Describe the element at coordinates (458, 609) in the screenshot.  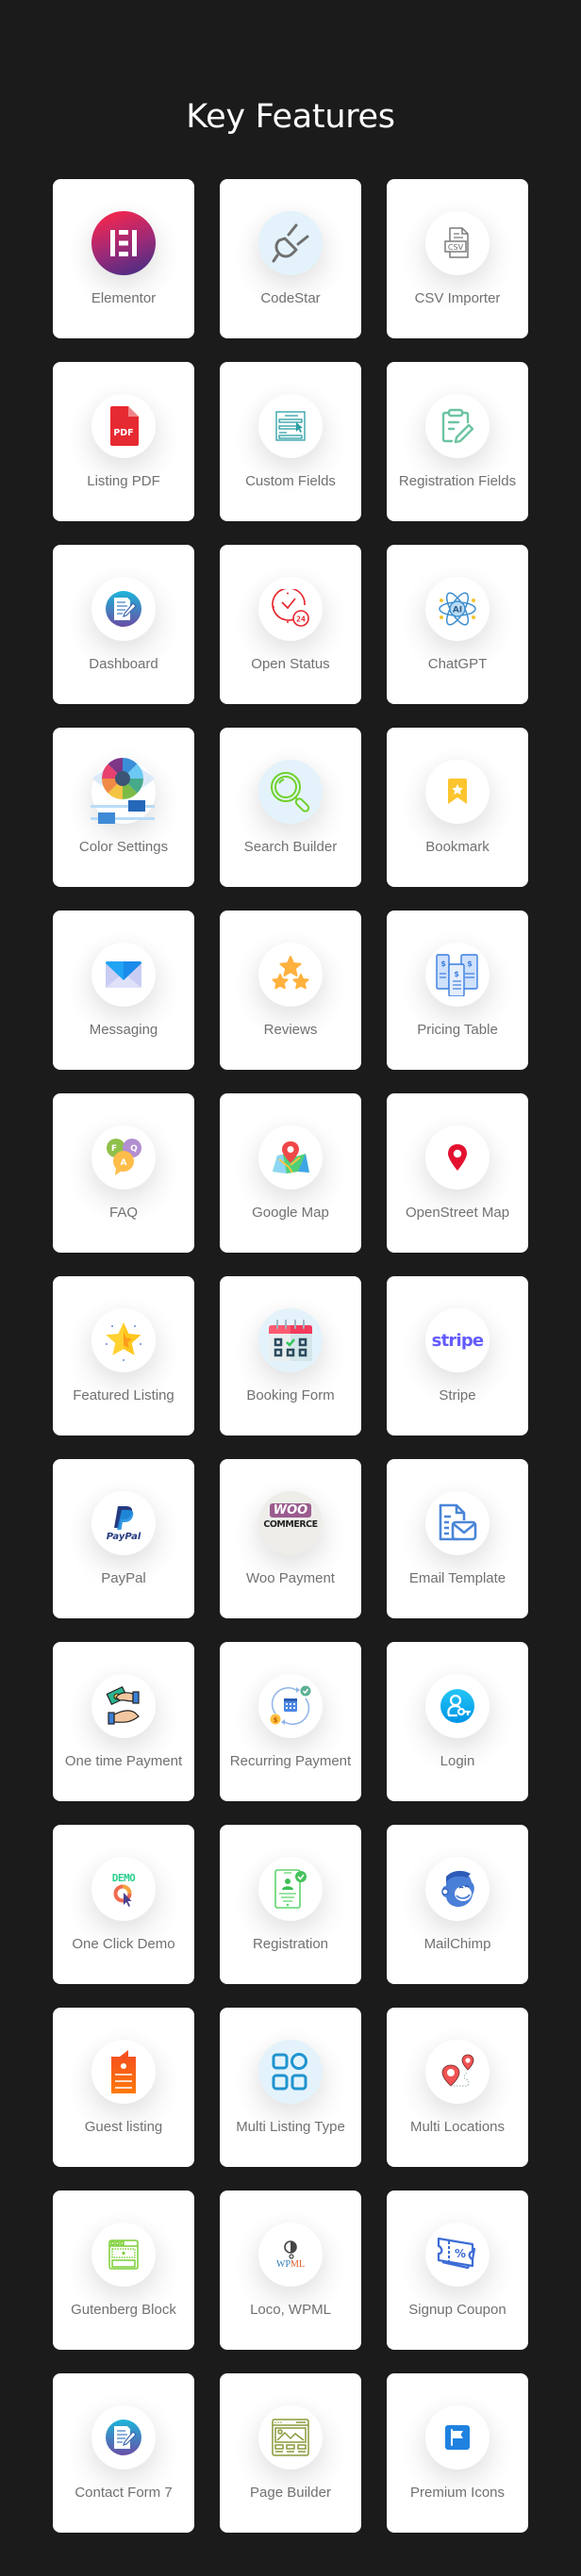
I see `ai-atom-icon: AI` at that location.